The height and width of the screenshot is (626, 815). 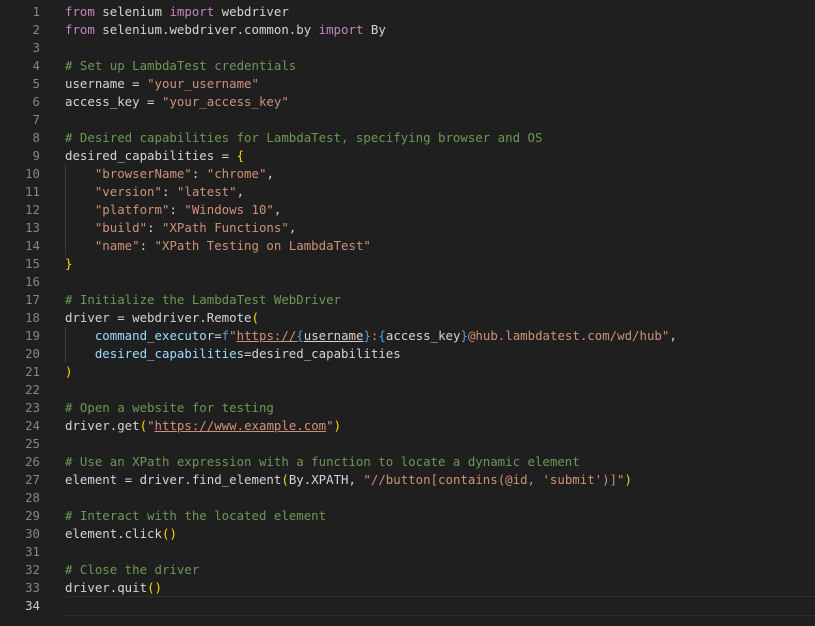 What do you see at coordinates (32, 515) in the screenshot?
I see `line-number: 29` at bounding box center [32, 515].